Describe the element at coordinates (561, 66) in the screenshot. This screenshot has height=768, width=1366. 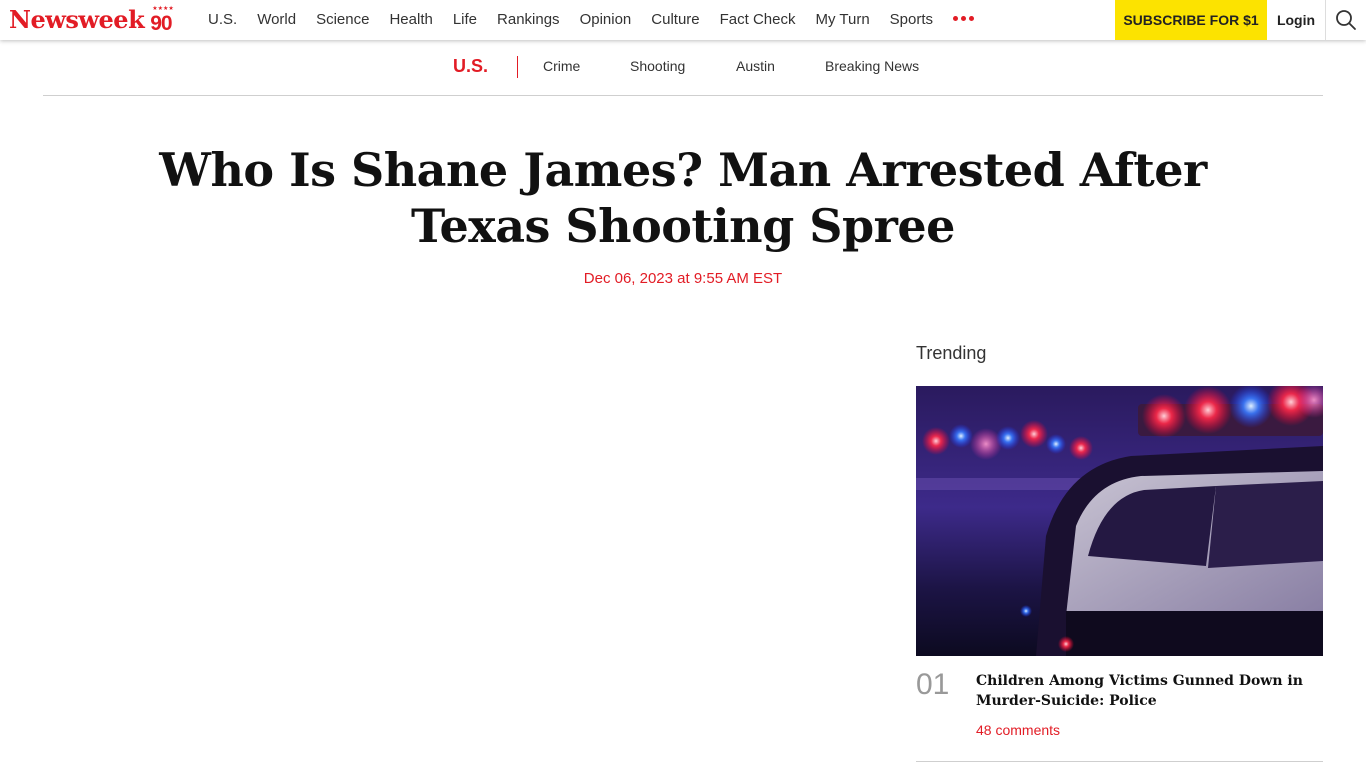
I see `subnav-link-crime: Crime` at that location.